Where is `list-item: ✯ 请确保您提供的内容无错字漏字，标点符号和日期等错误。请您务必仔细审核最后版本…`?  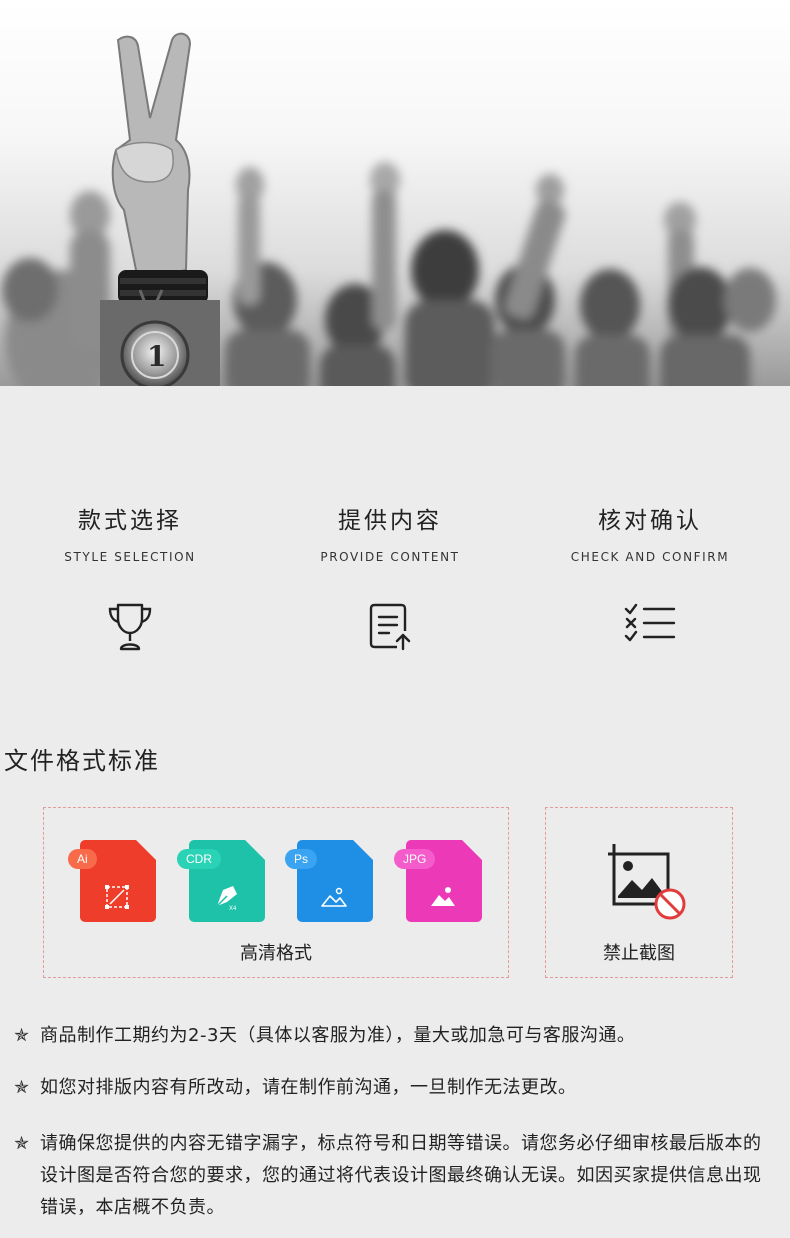
list-item: ✯ 请确保您提供的内容无错字漏字，标点符号和日期等错误。请您务必仔细审核最后版本… is located at coordinates (394, 1176).